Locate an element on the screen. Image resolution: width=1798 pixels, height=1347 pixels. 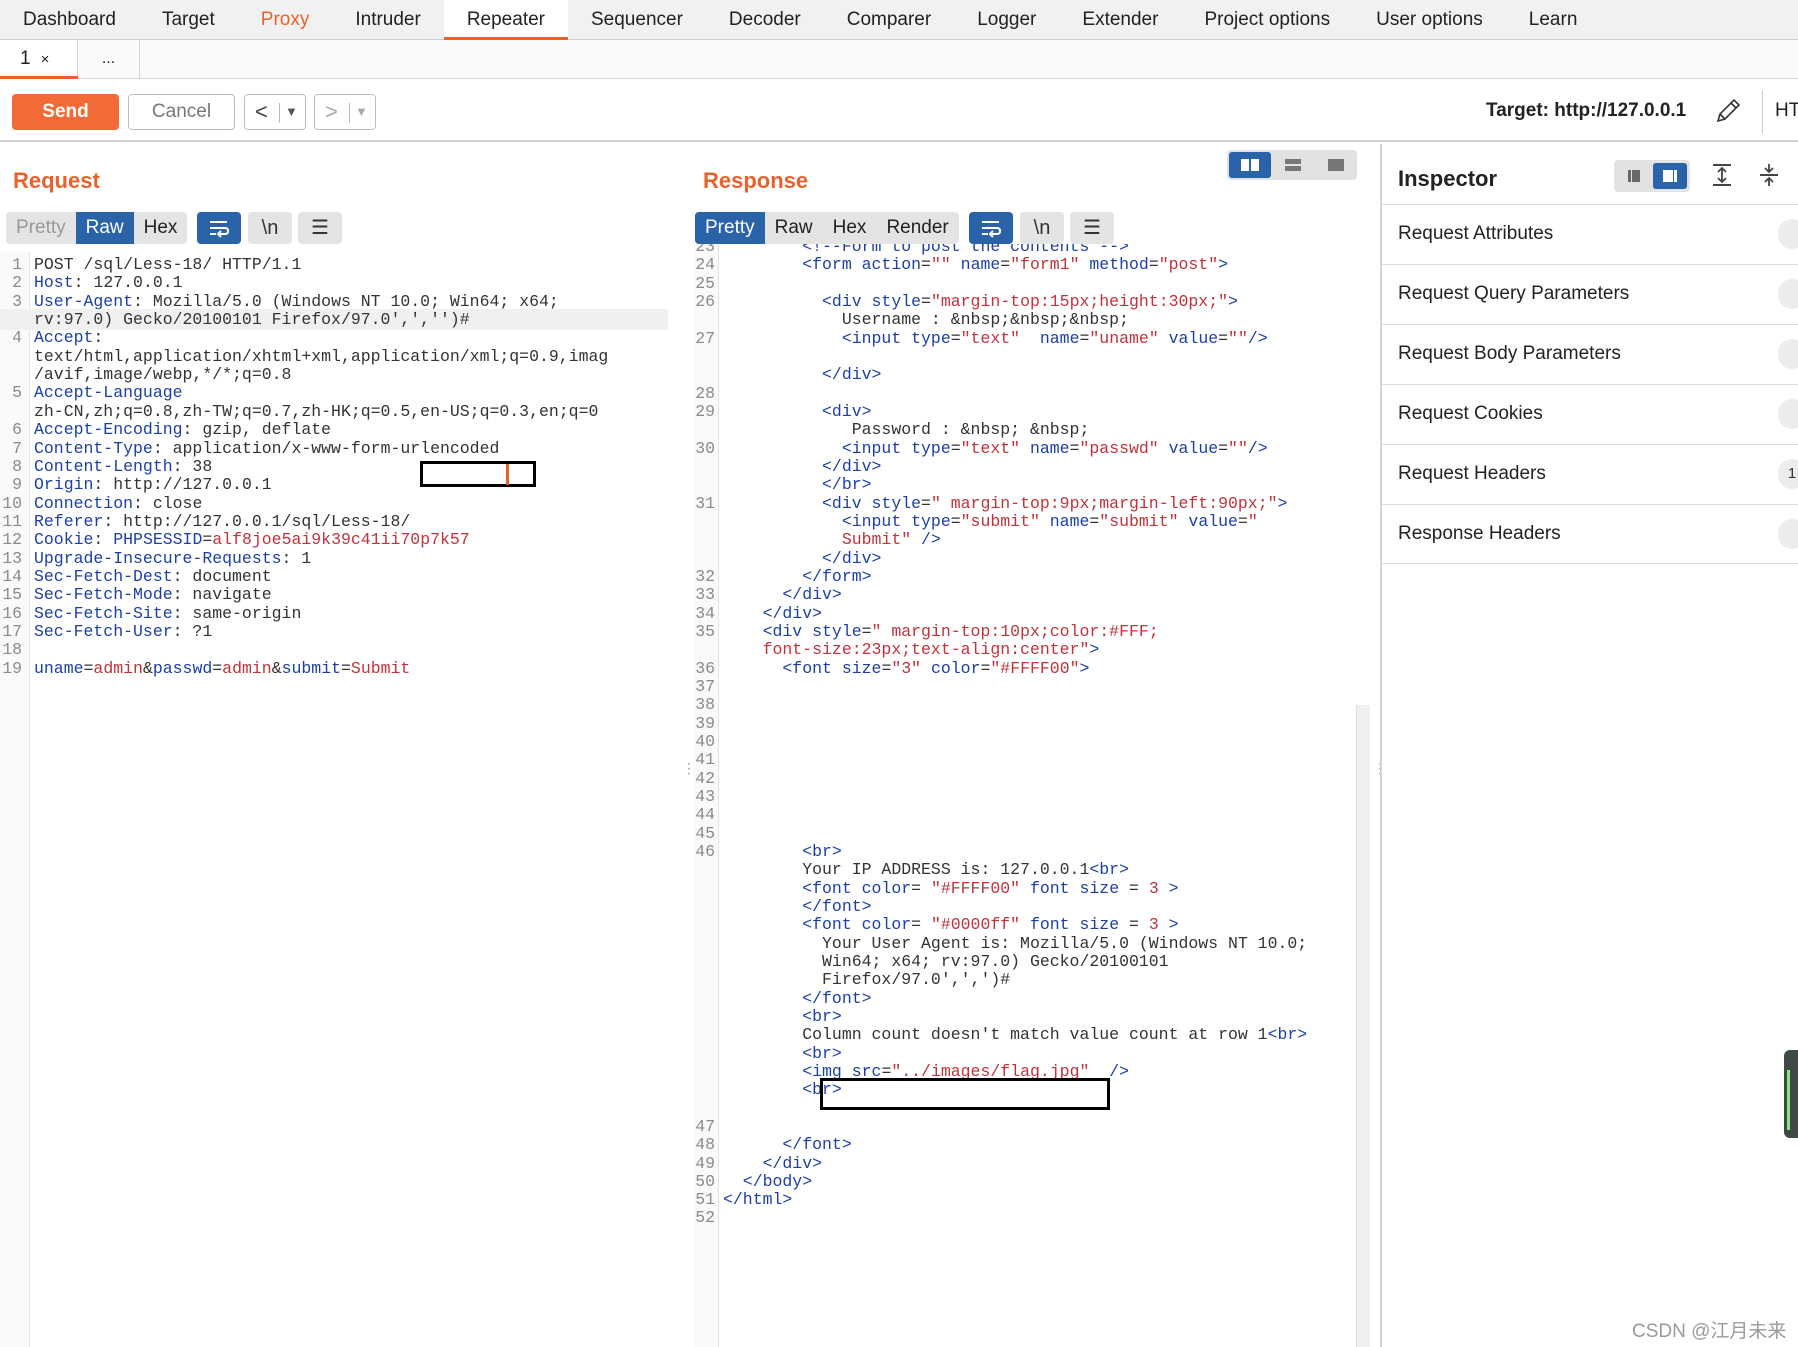
response-scrollbar is located at coordinates (1363, 1026).